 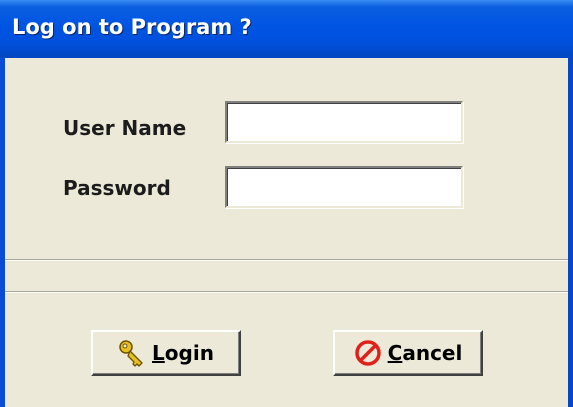 What do you see at coordinates (344, 122) in the screenshot?
I see `username-input` at bounding box center [344, 122].